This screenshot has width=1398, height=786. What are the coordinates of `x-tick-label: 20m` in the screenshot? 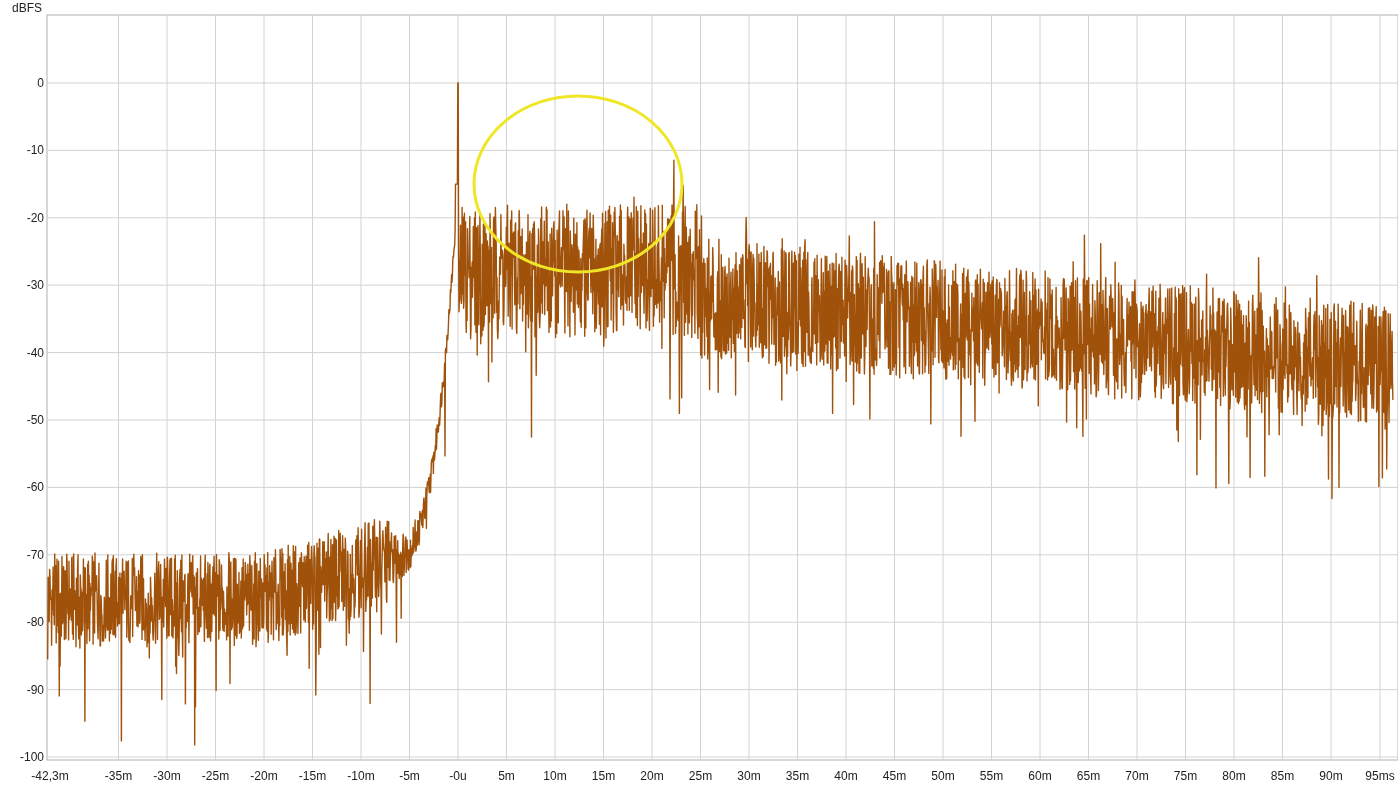 It's located at (652, 776).